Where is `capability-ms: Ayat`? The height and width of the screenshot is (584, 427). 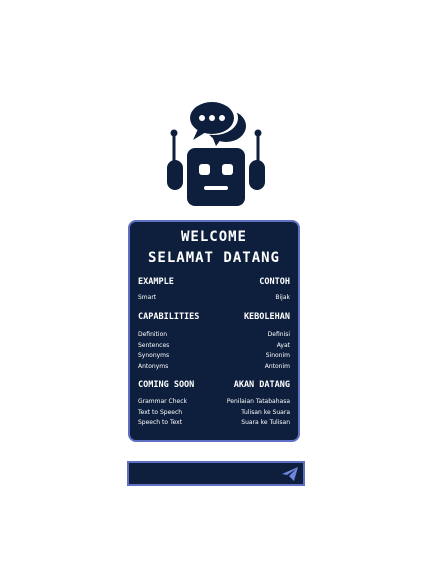
capability-ms: Ayat is located at coordinates (283, 345).